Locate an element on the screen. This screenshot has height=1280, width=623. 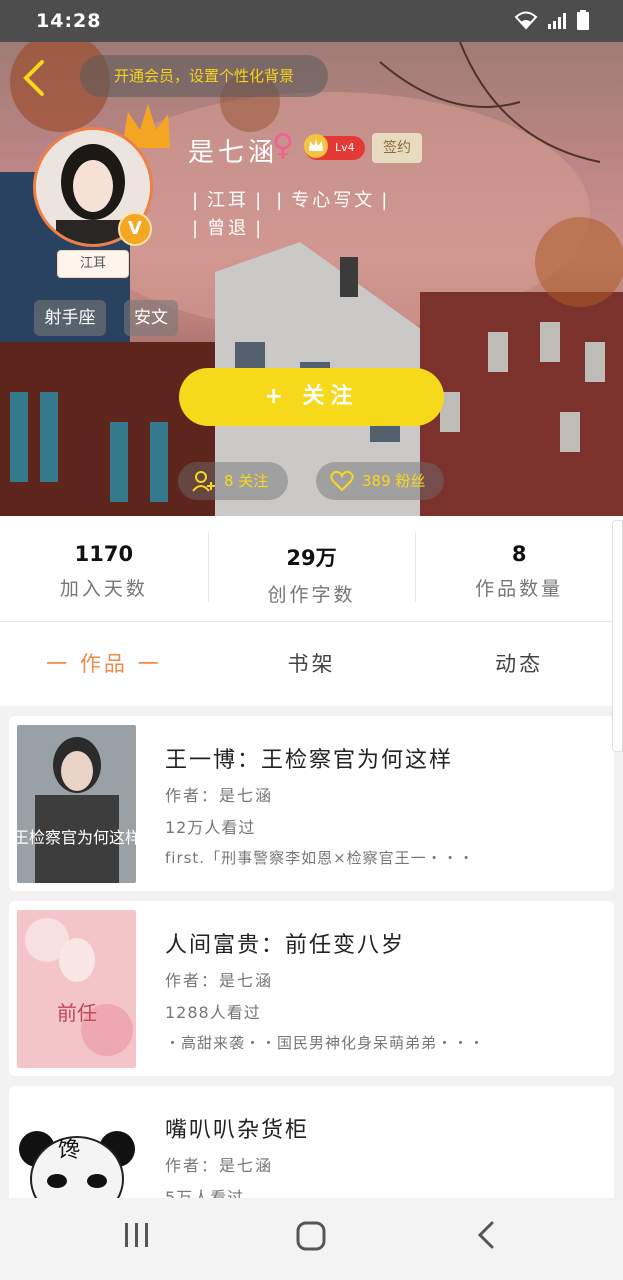
stat-join-days: 1170 加入天数 is located at coordinates (104, 568).